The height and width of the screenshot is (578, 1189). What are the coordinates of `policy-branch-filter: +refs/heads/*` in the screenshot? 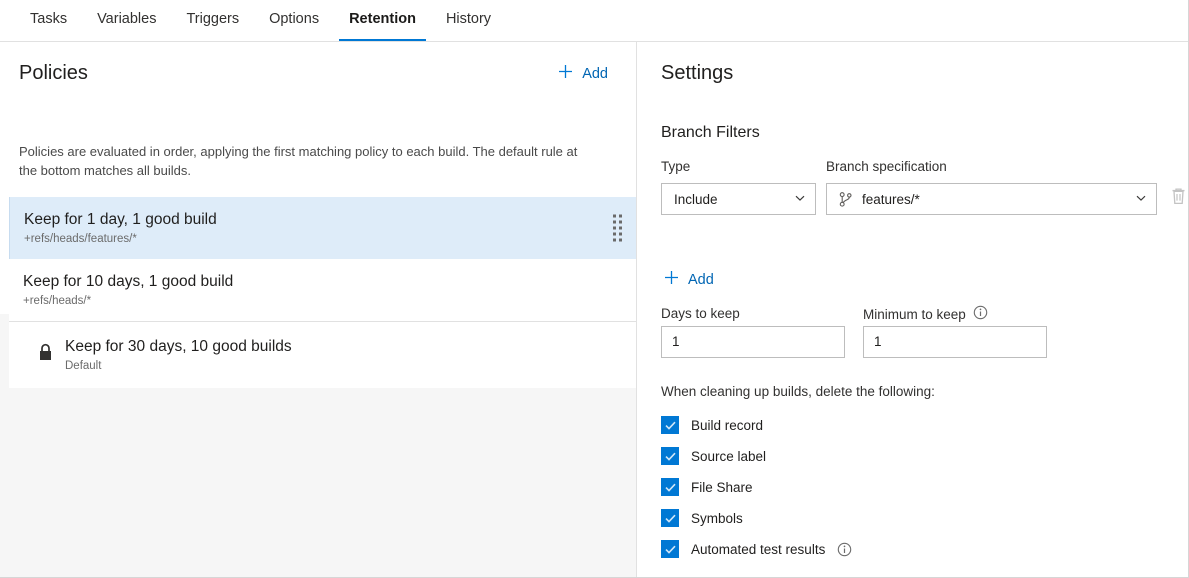 It's located at (57, 301).